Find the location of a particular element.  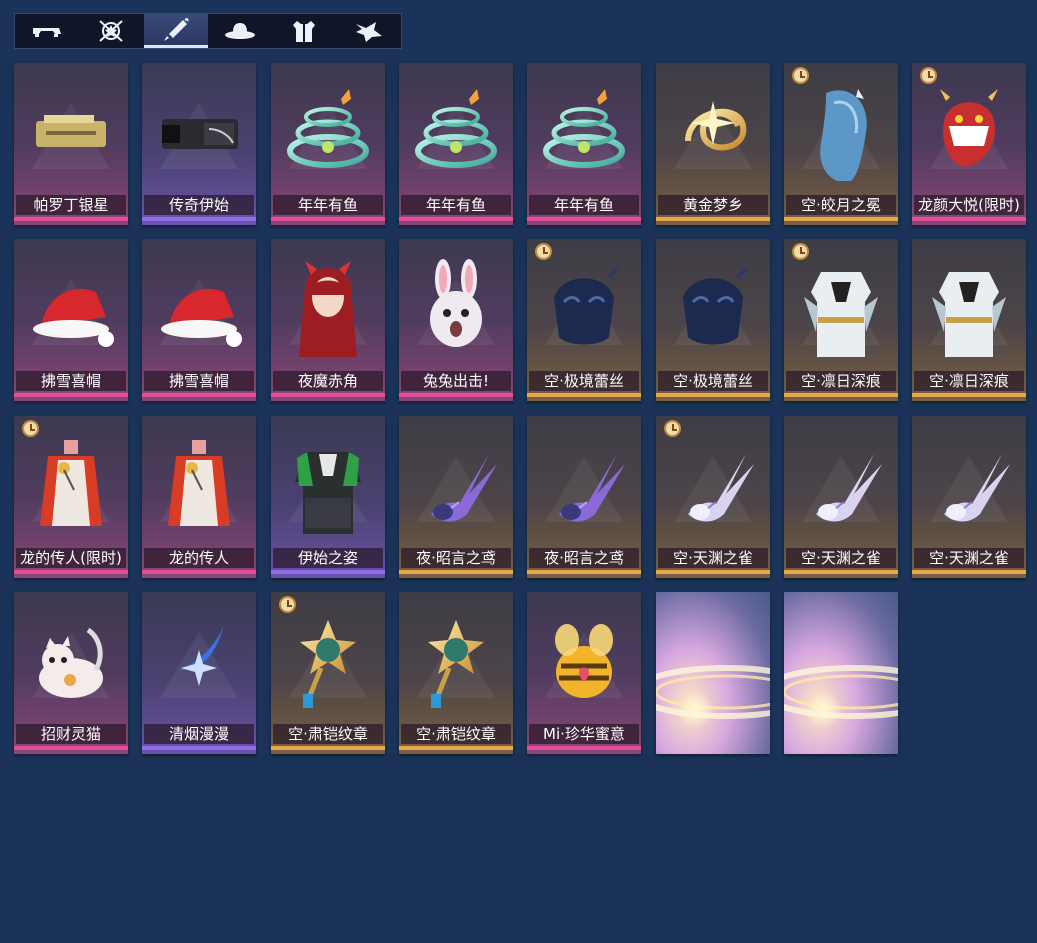

emblem-icon is located at coordinates (111, 31).